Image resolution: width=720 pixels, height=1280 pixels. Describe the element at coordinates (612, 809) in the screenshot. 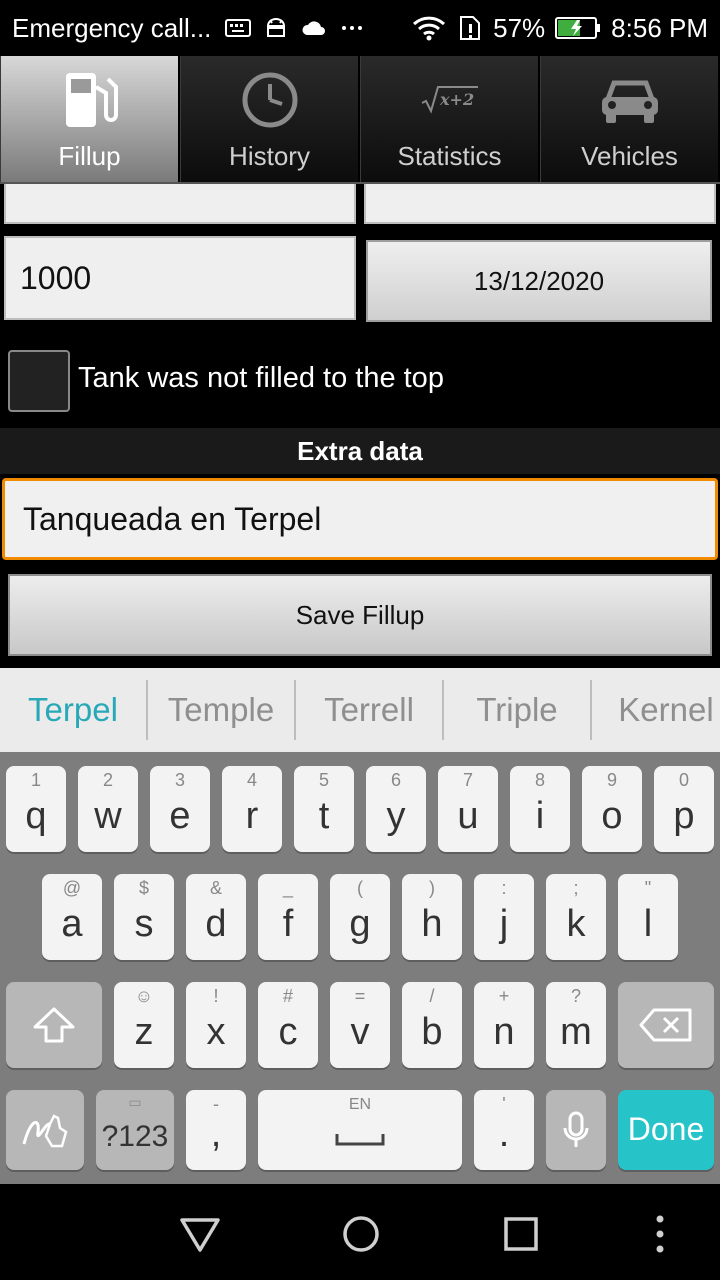

I see `key-o: 9o` at that location.